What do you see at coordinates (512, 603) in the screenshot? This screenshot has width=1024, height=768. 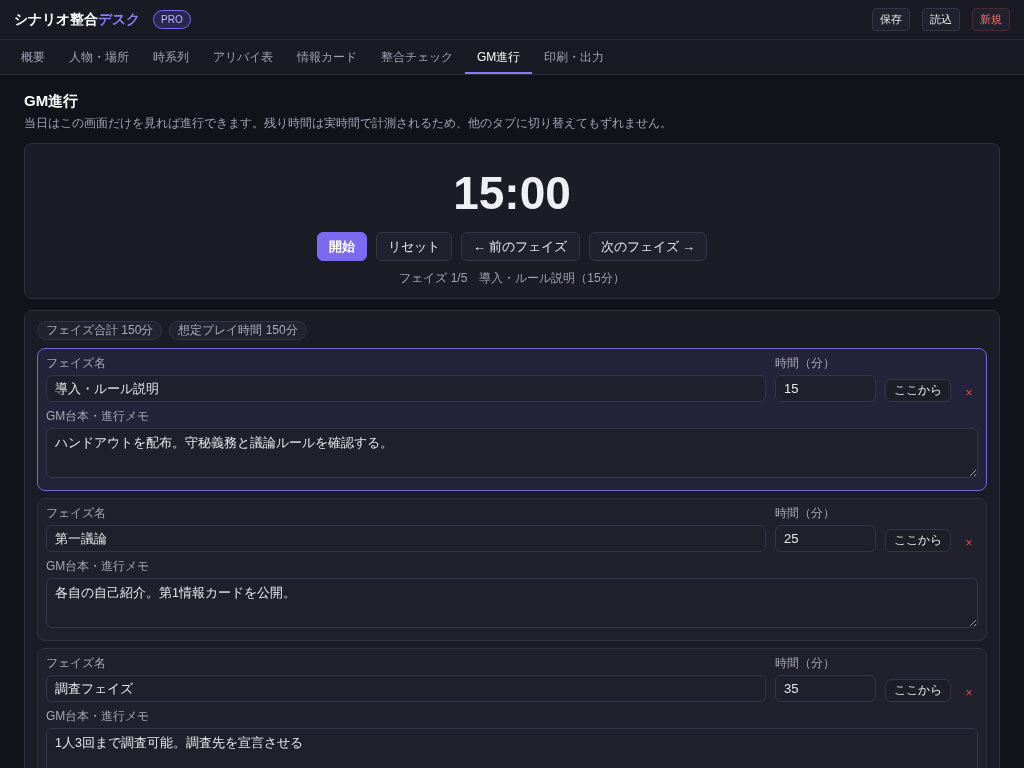 I see `memo-field: 各自の自己紹介。第1情報カードを公開。` at bounding box center [512, 603].